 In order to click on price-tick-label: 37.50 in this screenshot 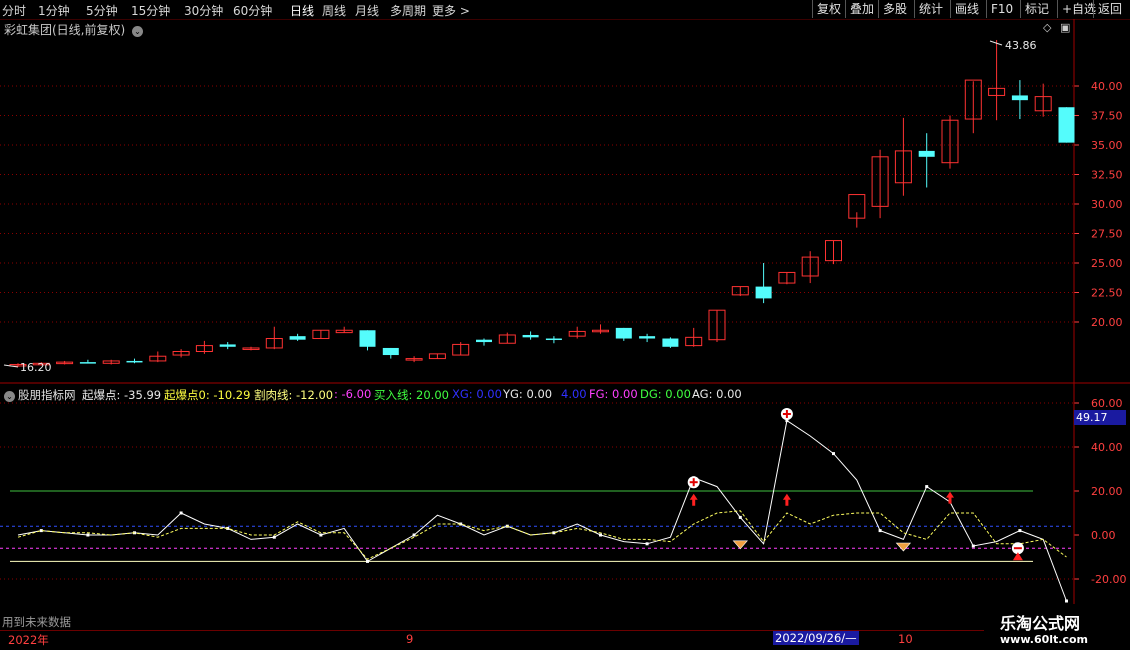, I will do `click(1107, 116)`.